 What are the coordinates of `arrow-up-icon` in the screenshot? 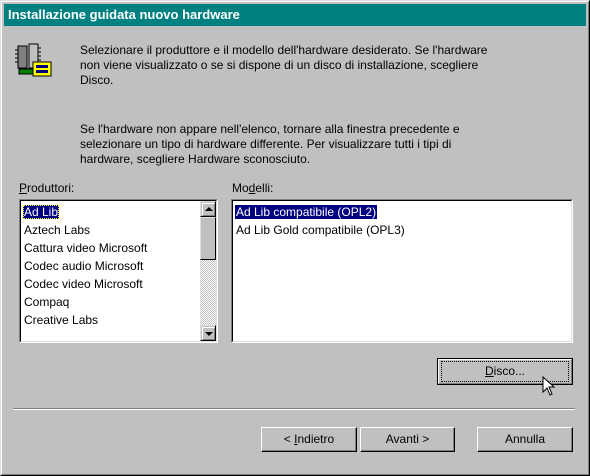 It's located at (209, 209).